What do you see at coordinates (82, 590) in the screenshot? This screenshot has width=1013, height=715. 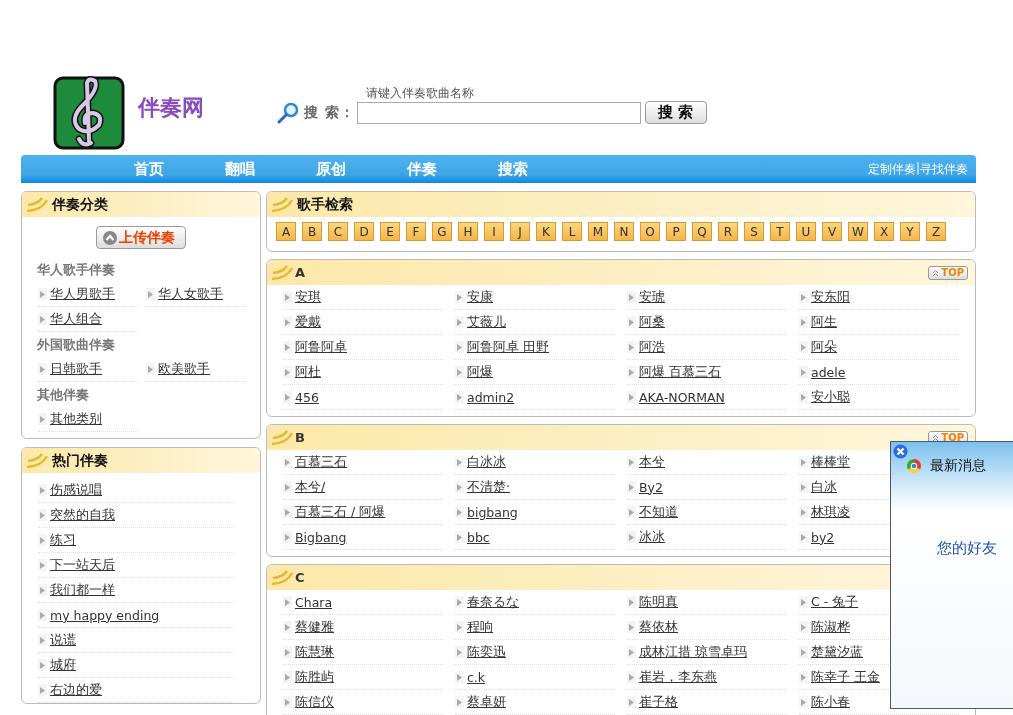 I see `song-link: 我们都一样` at bounding box center [82, 590].